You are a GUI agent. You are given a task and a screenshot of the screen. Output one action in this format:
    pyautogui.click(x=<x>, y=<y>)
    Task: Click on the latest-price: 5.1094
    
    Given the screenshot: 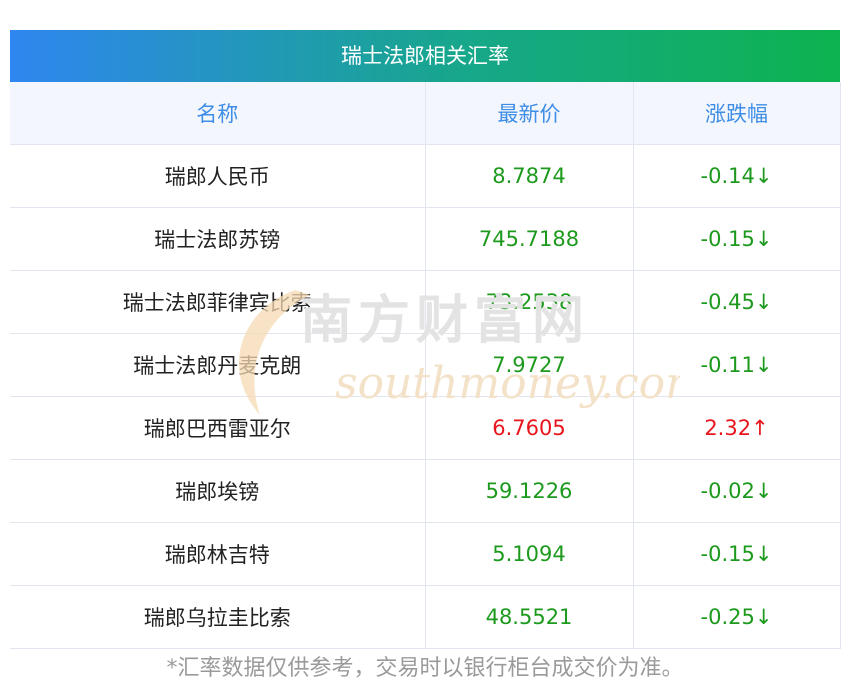 What is the action you would take?
    pyautogui.click(x=529, y=554)
    